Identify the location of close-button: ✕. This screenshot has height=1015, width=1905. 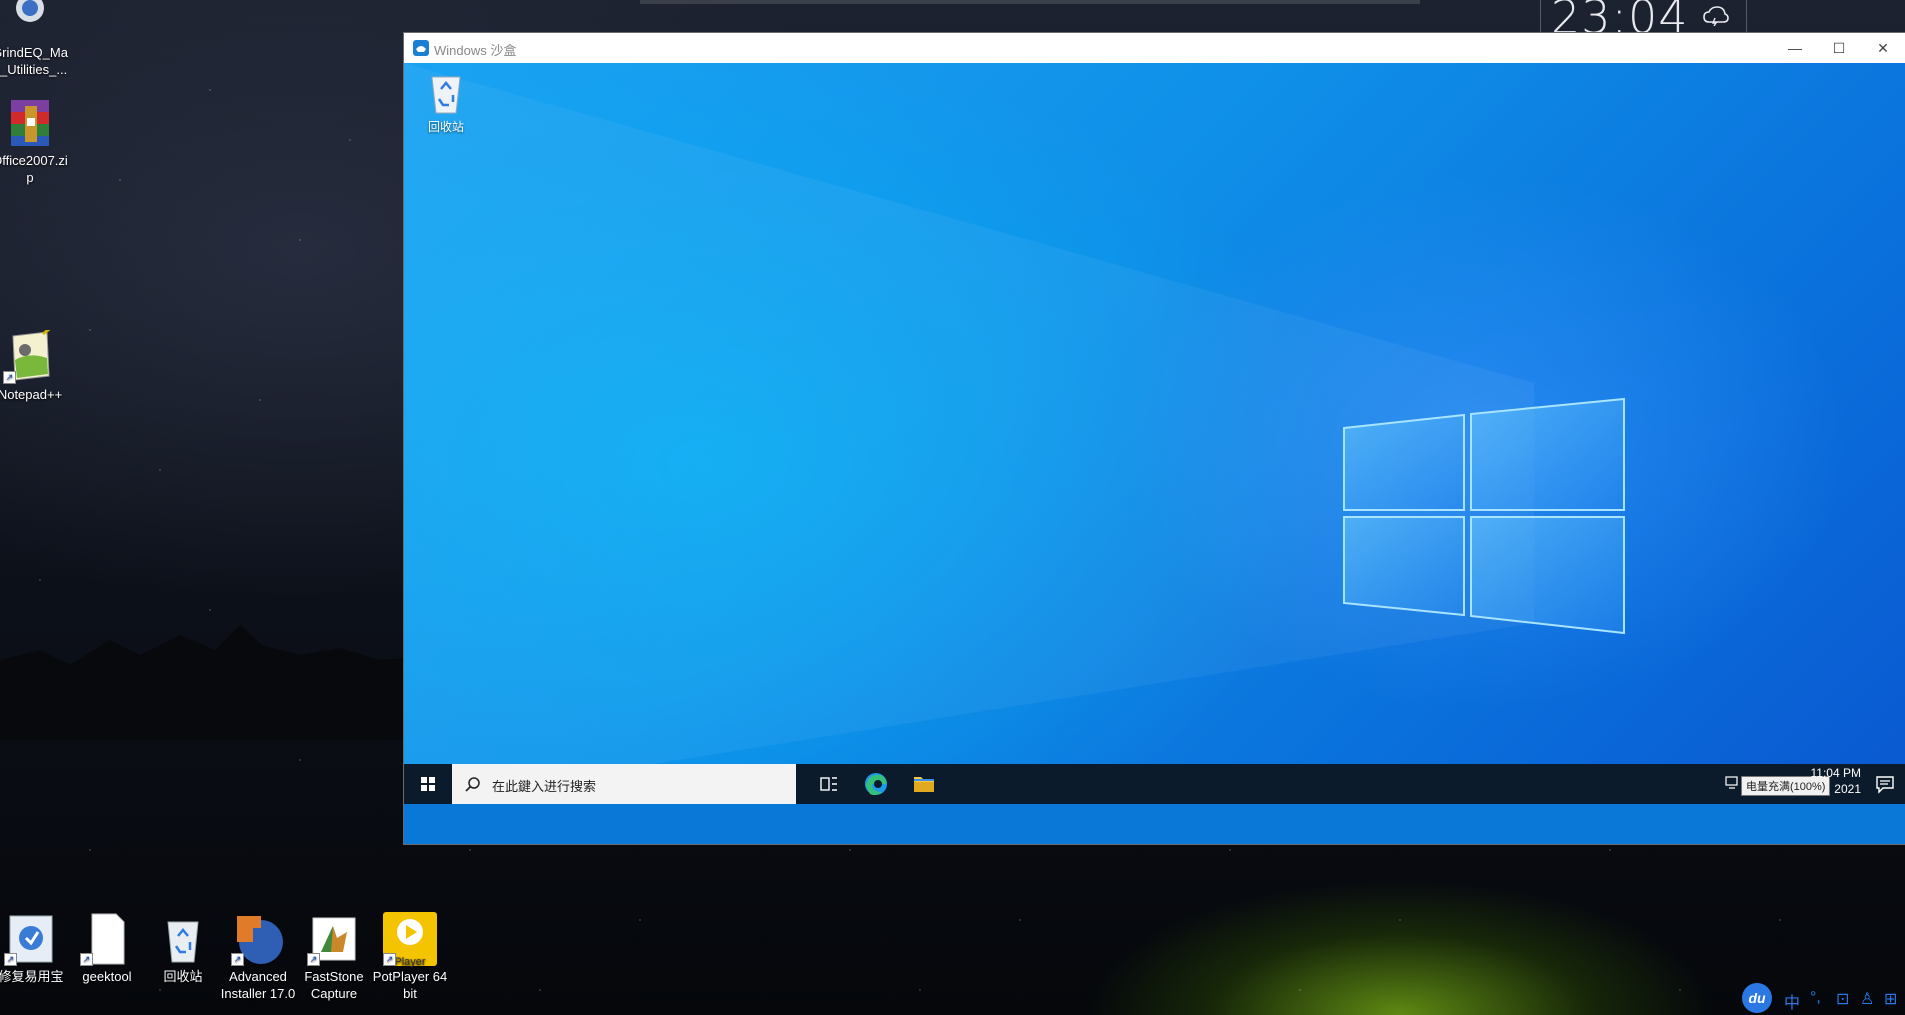
(1883, 48).